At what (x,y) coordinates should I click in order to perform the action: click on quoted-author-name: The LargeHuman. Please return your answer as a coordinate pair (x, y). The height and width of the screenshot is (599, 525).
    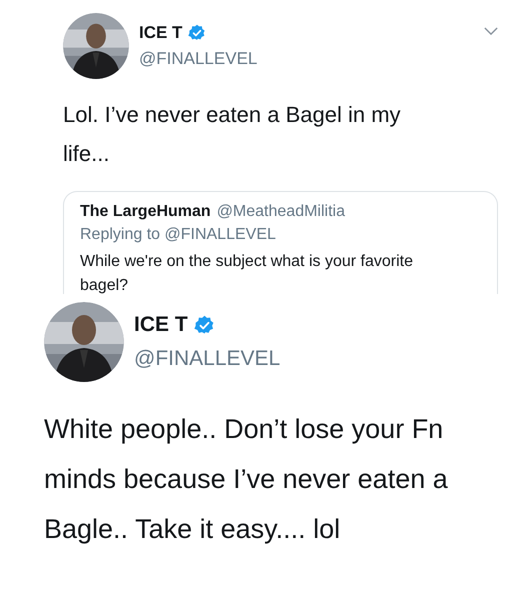
    Looking at the image, I should click on (145, 212).